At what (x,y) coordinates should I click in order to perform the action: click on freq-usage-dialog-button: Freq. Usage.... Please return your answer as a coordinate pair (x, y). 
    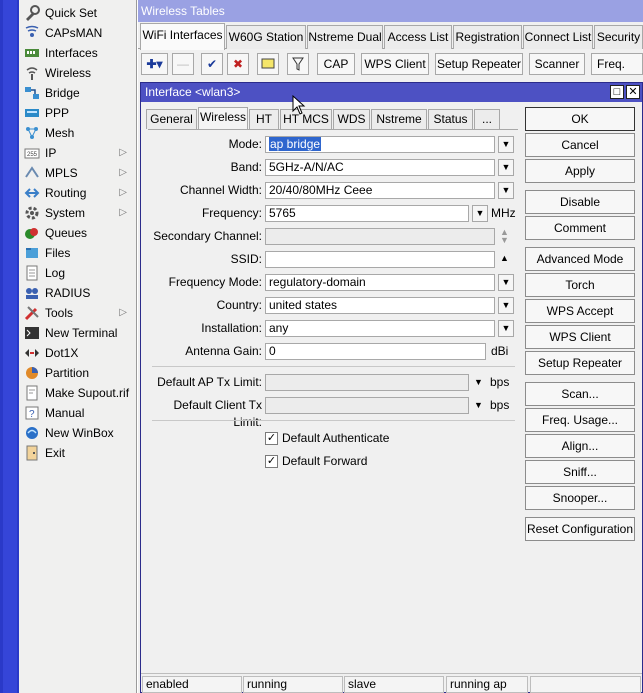
    Looking at the image, I should click on (580, 420).